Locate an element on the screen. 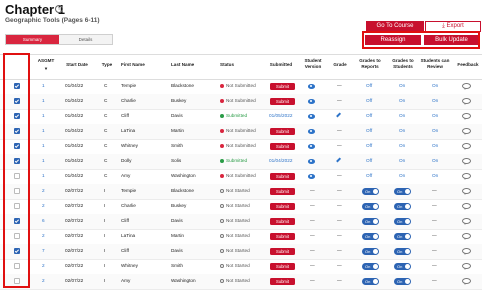 The width and height of the screenshot is (482, 291). col-start-date: Start Date is located at coordinates (77, 65).